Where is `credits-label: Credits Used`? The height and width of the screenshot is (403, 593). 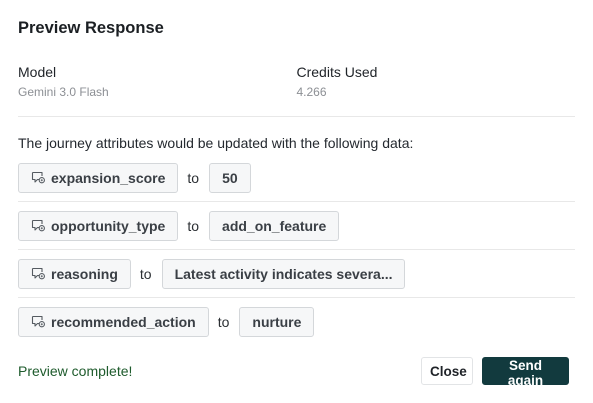 credits-label: Credits Used is located at coordinates (337, 72).